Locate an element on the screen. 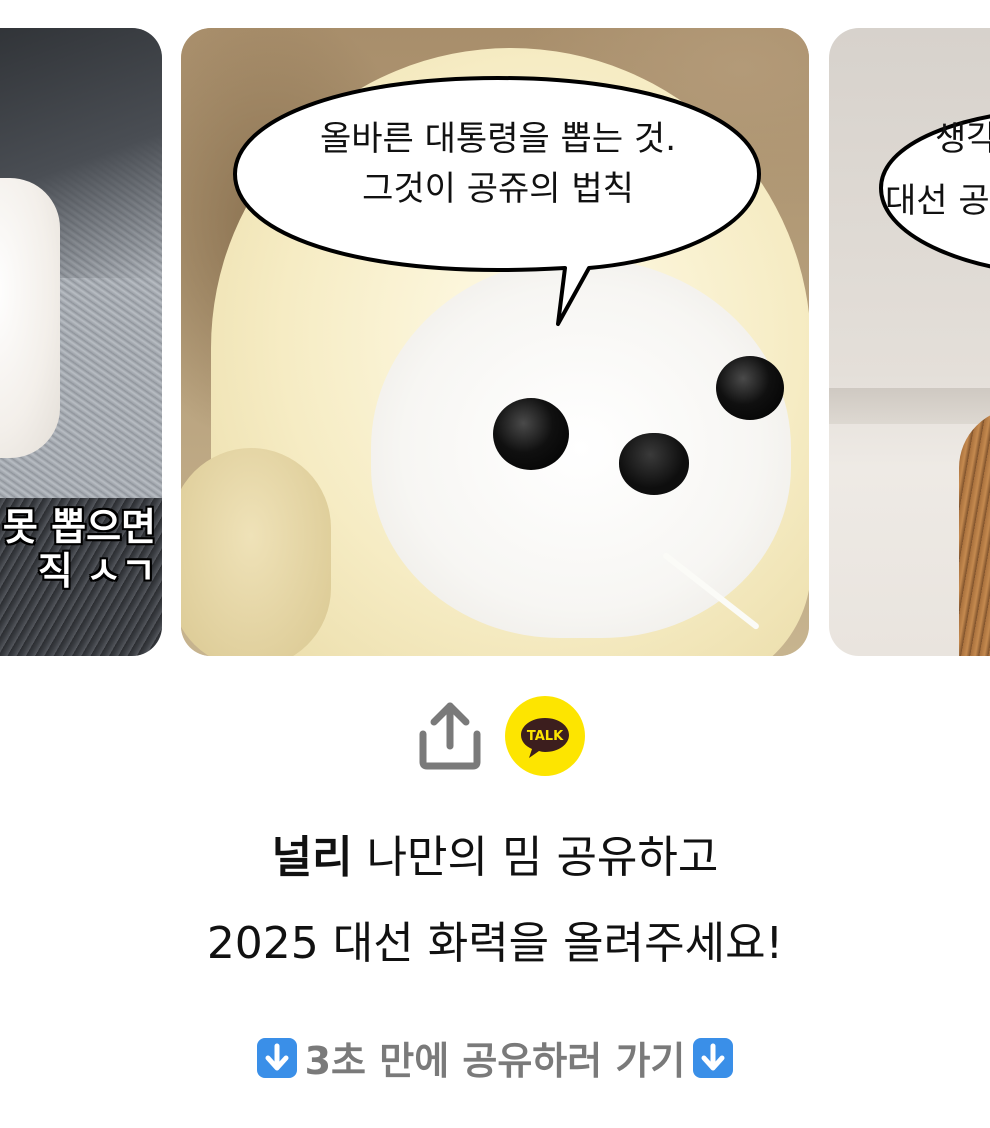 This screenshot has width=990, height=1128. share-upload-icon is located at coordinates (450, 735).